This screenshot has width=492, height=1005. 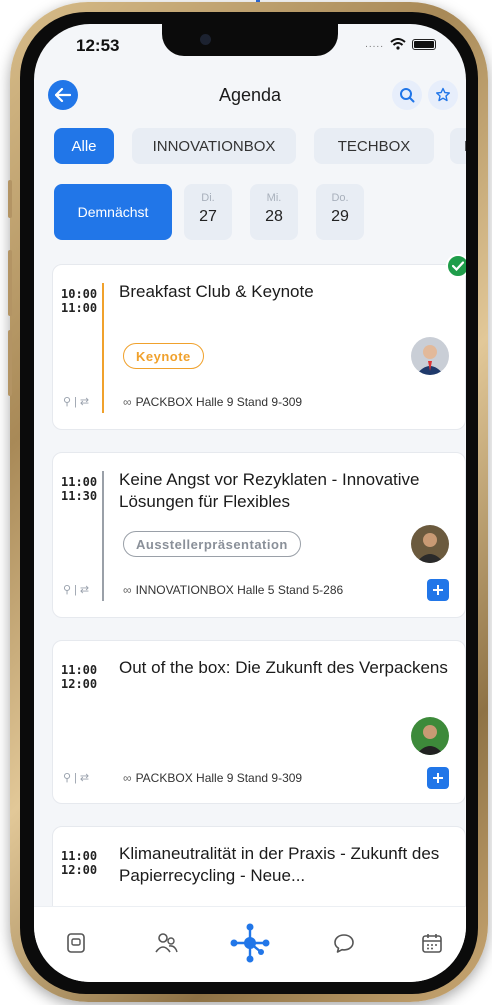 I want to click on card-icon, so click(x=76, y=943).